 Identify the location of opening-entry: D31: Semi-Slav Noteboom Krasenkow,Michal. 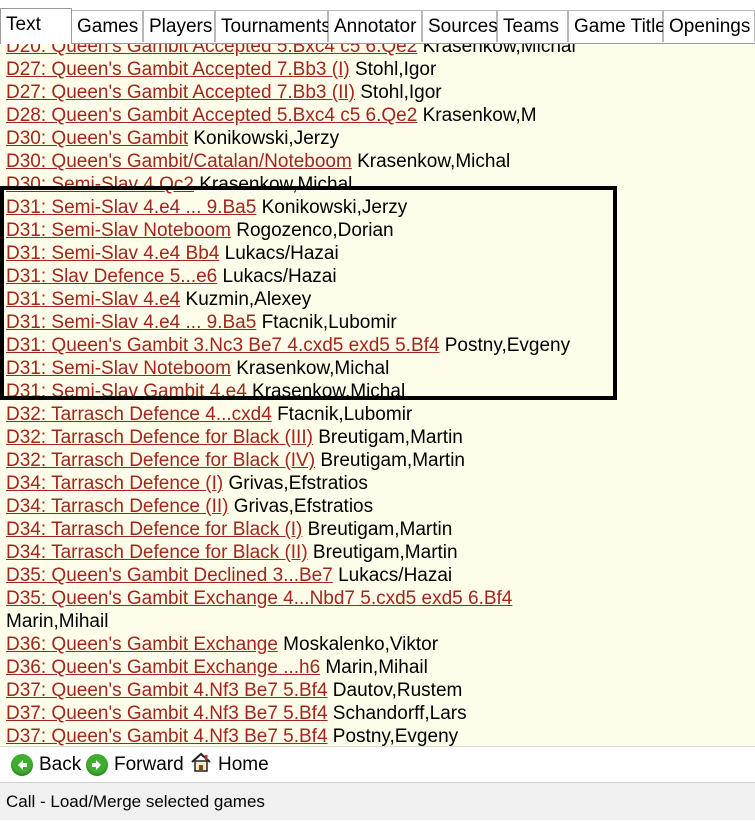
(197, 368).